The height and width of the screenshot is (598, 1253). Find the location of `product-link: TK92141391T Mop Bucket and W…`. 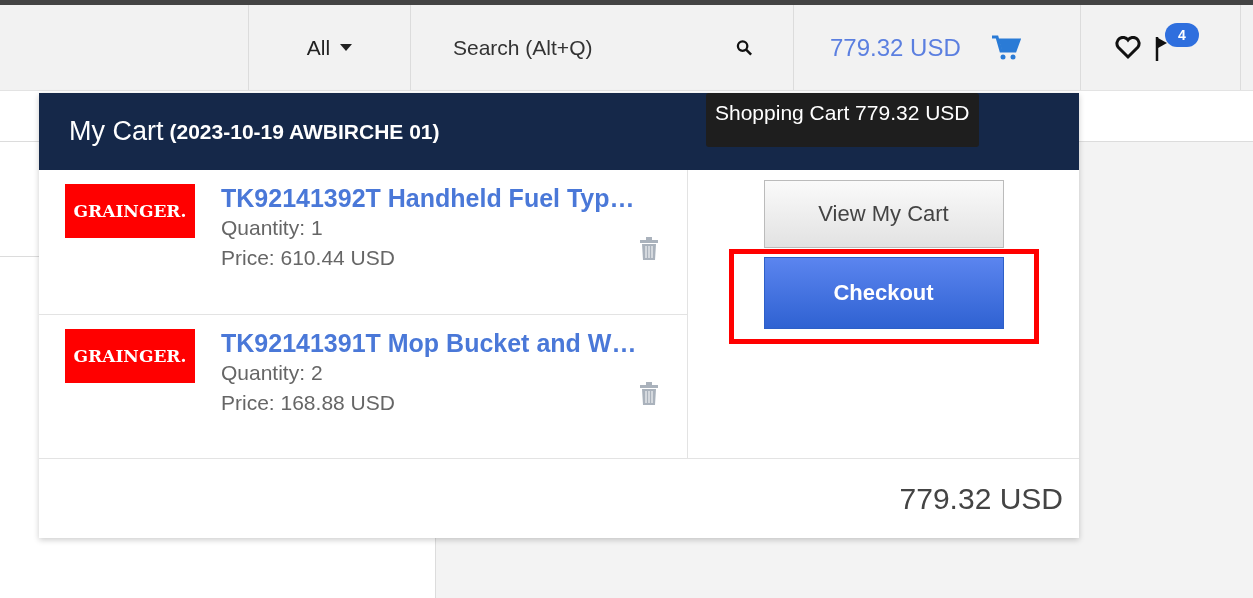

product-link: TK92141391T Mop Bucket and W… is located at coordinates (429, 343).